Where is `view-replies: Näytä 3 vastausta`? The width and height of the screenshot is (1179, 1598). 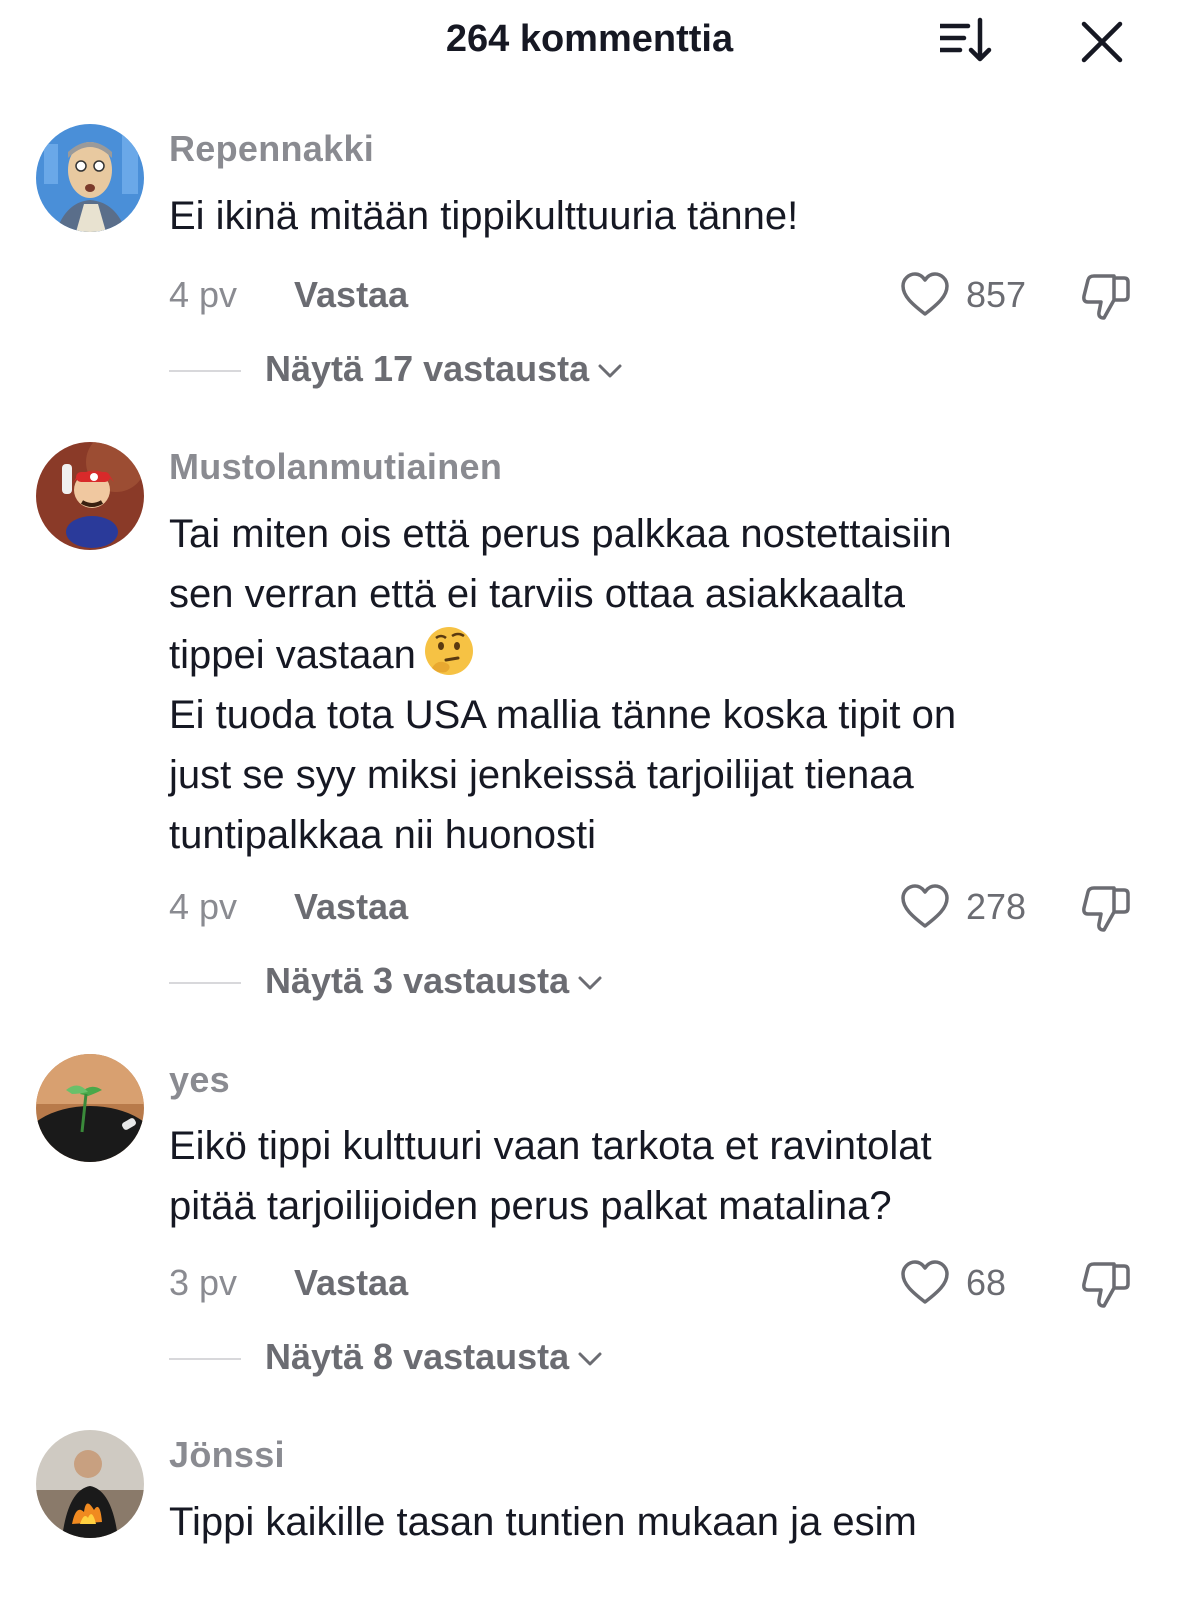 view-replies: Näytä 3 vastausta is located at coordinates (589, 983).